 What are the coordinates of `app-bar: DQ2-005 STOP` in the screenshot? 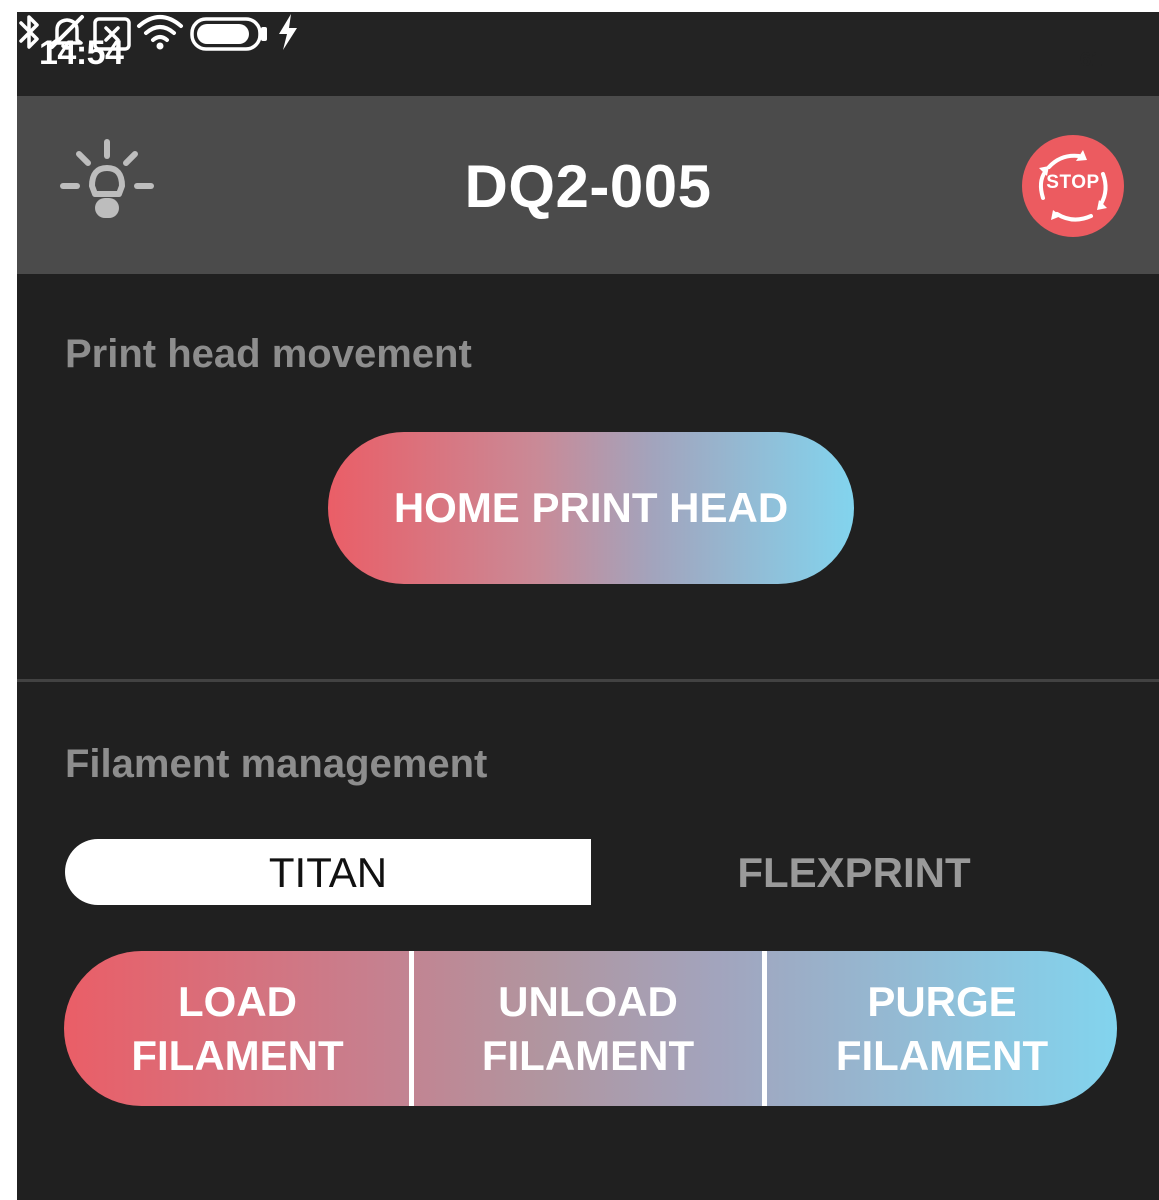 It's located at (588, 185).